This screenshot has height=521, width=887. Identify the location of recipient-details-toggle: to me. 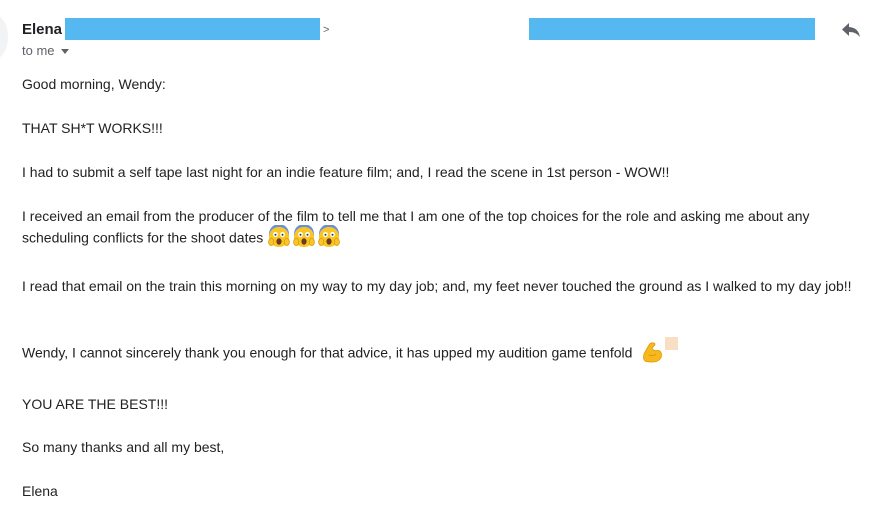
(45, 50).